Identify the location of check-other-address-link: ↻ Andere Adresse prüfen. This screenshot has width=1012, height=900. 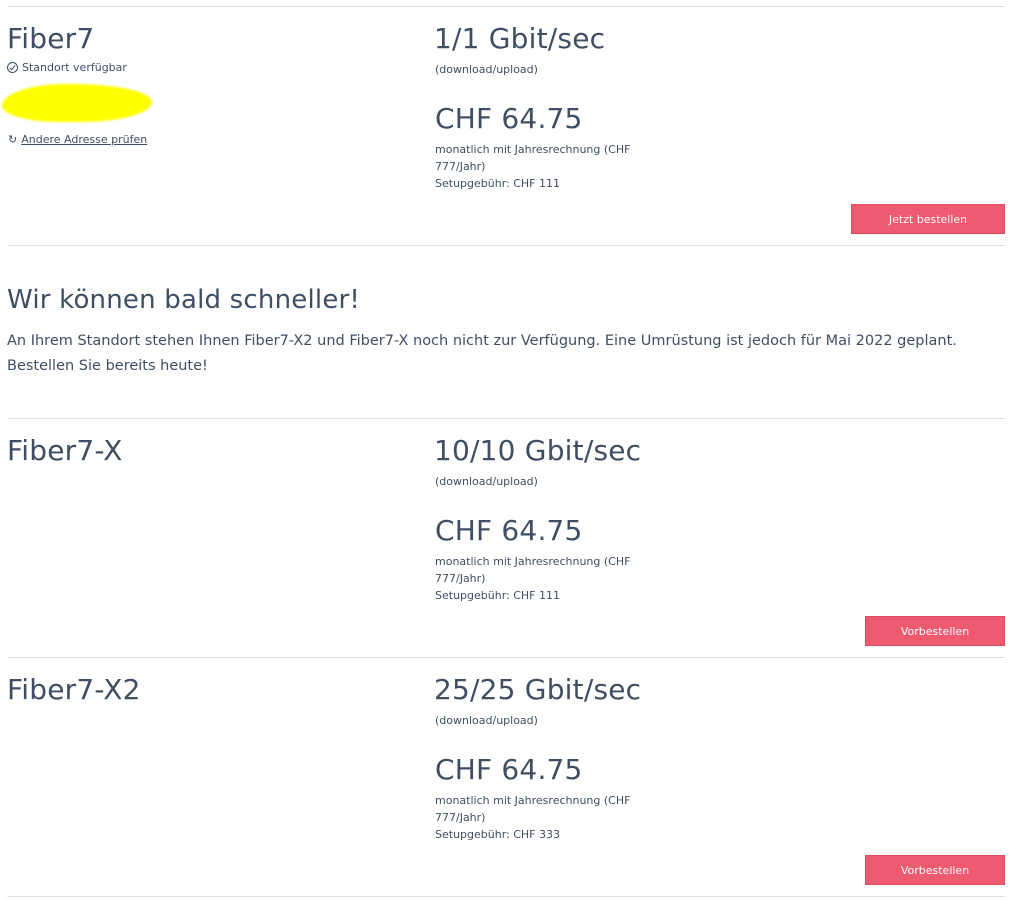
(77, 139).